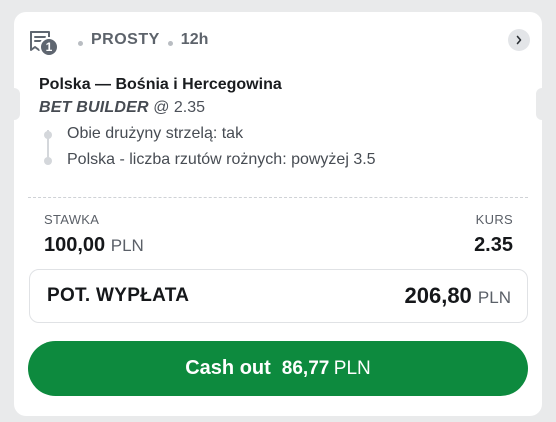 This screenshot has height=422, width=556. What do you see at coordinates (278, 197) in the screenshot?
I see `dashed-divider` at bounding box center [278, 197].